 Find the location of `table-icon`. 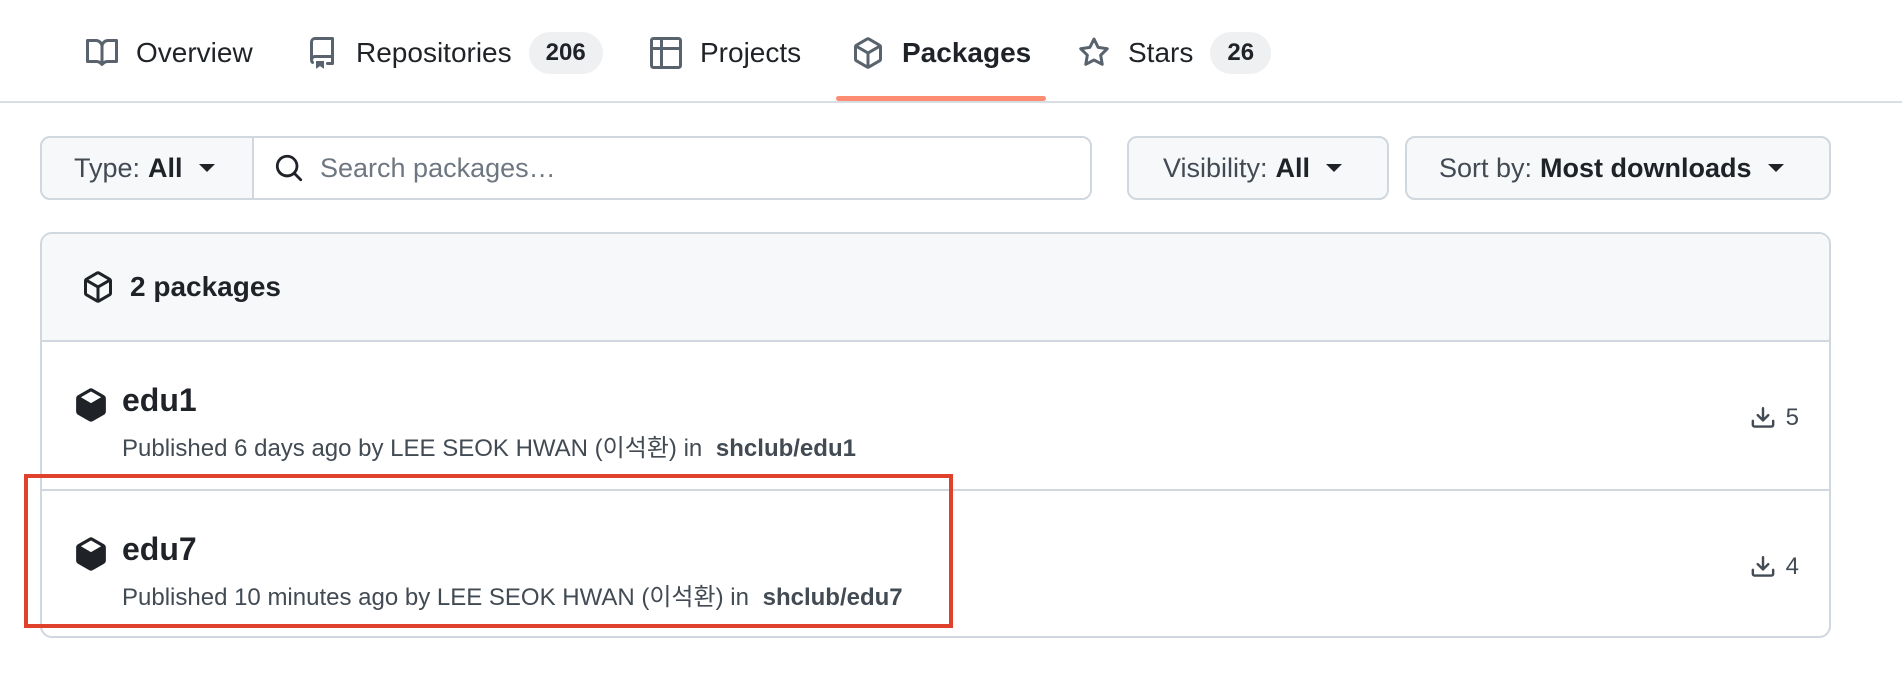

table-icon is located at coordinates (666, 53).